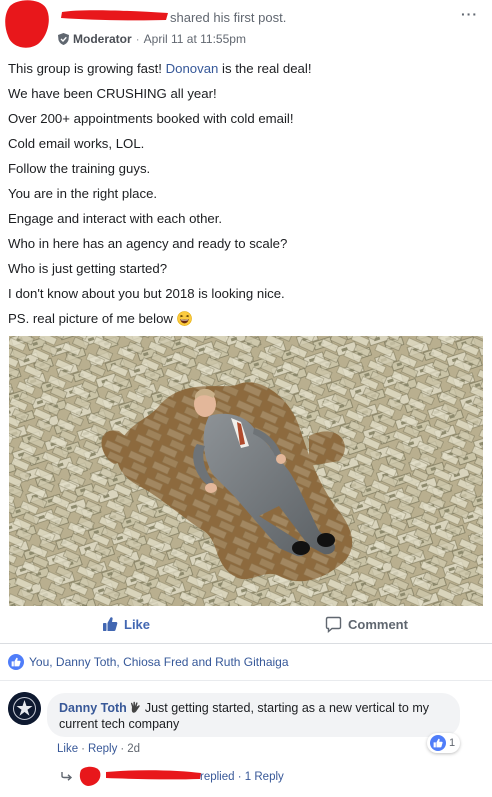  Describe the element at coordinates (112, 93) in the screenshot. I see `post-line: We have been CRUSHING all year!` at that location.